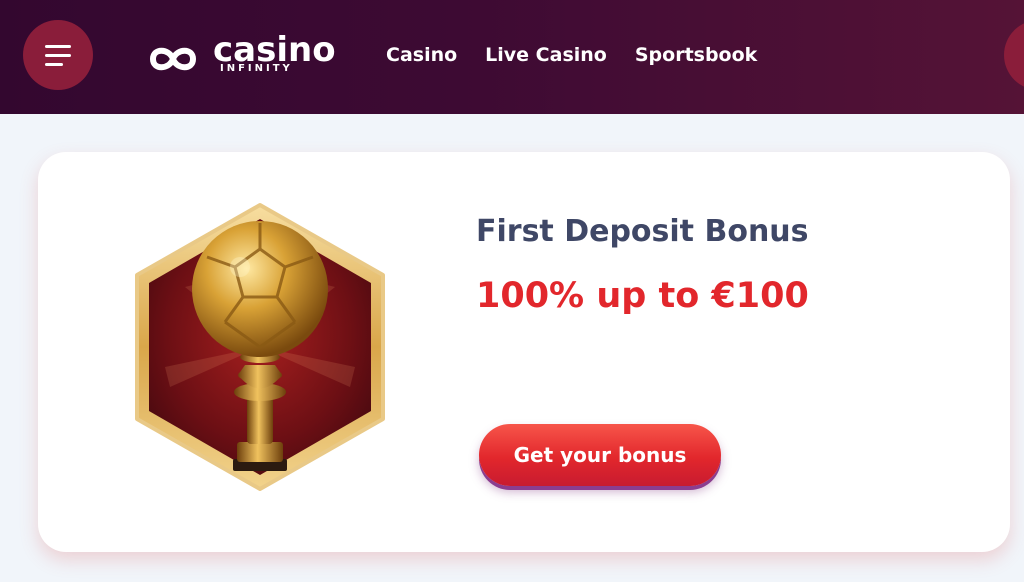  I want to click on bonus-amount: 100% up to €100, so click(642, 296).